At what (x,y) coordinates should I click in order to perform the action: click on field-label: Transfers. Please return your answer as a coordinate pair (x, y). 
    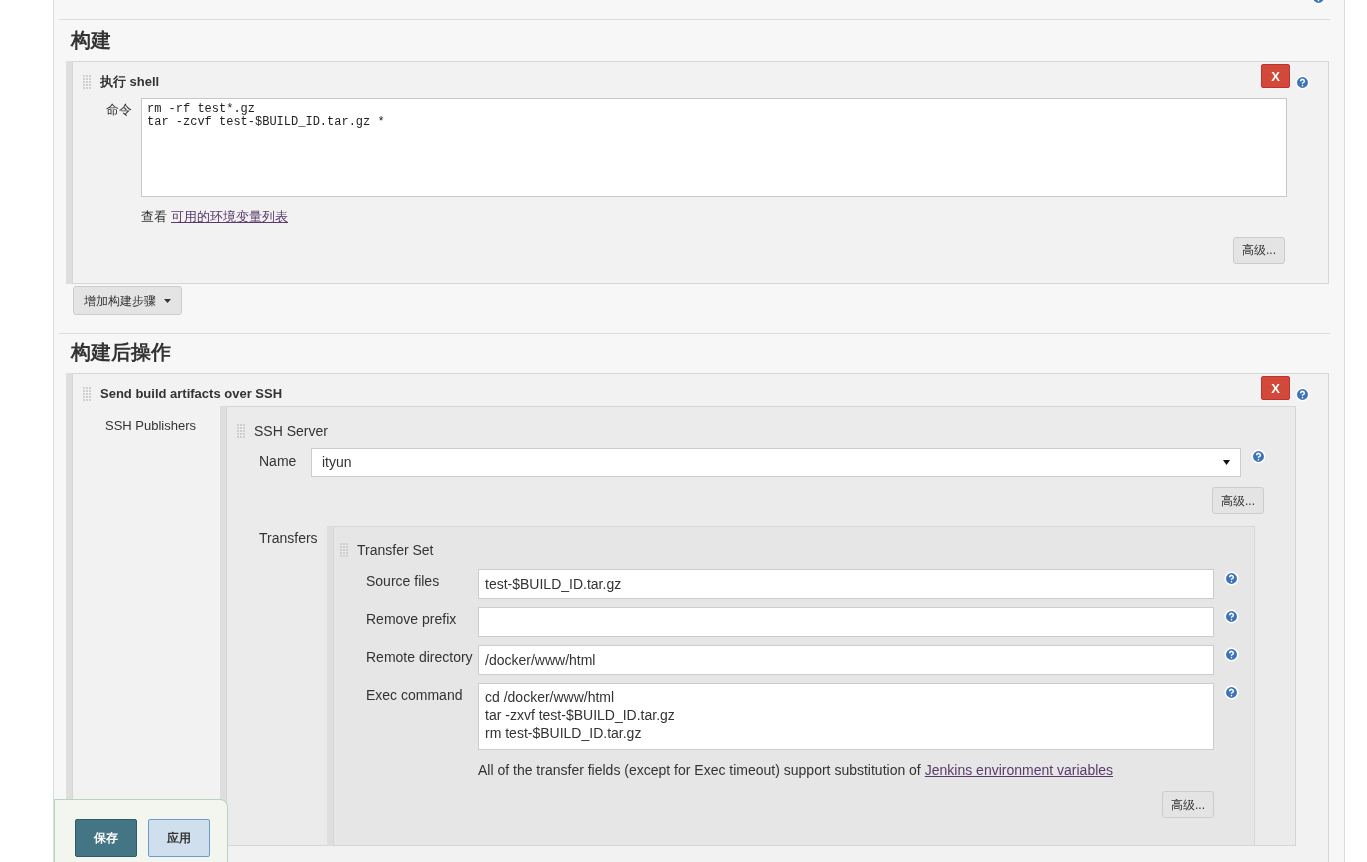
    Looking at the image, I should click on (288, 538).